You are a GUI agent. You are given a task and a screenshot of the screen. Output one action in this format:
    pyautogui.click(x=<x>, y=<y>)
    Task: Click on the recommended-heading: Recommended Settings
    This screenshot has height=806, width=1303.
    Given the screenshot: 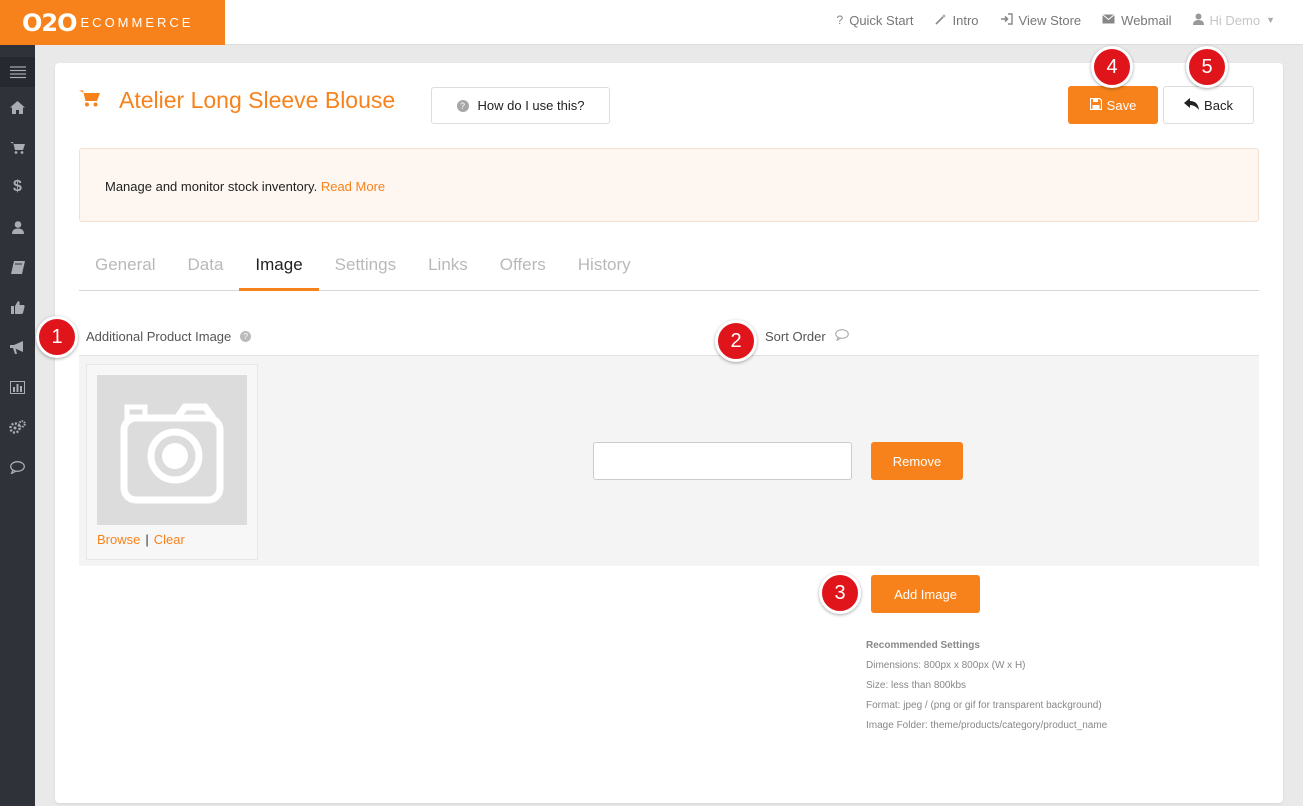 What is the action you would take?
    pyautogui.click(x=923, y=645)
    